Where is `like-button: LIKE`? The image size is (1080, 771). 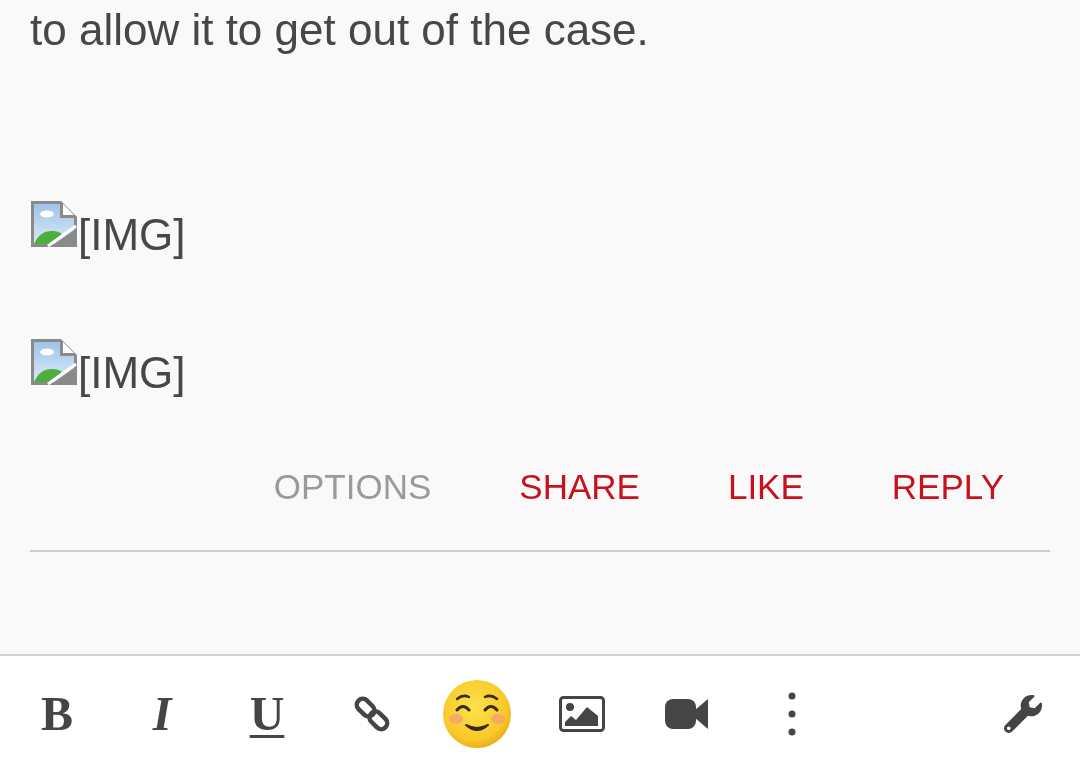
like-button: LIKE is located at coordinates (765, 487).